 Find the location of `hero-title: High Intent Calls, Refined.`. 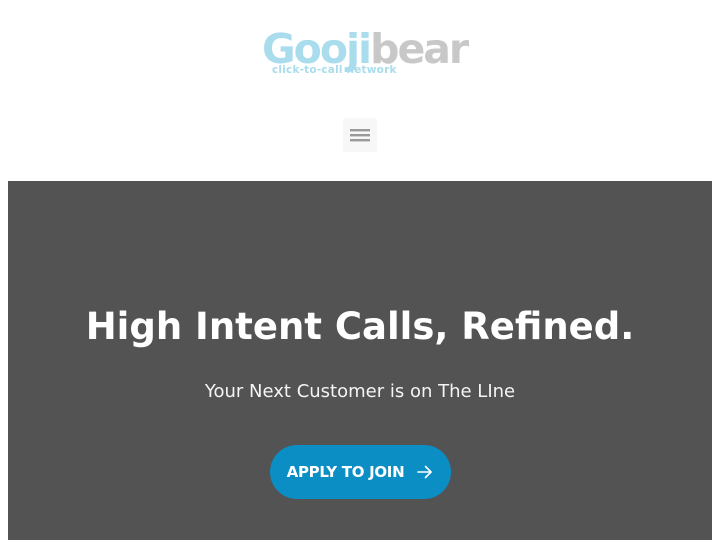

hero-title: High Intent Calls, Refined. is located at coordinates (360, 326).